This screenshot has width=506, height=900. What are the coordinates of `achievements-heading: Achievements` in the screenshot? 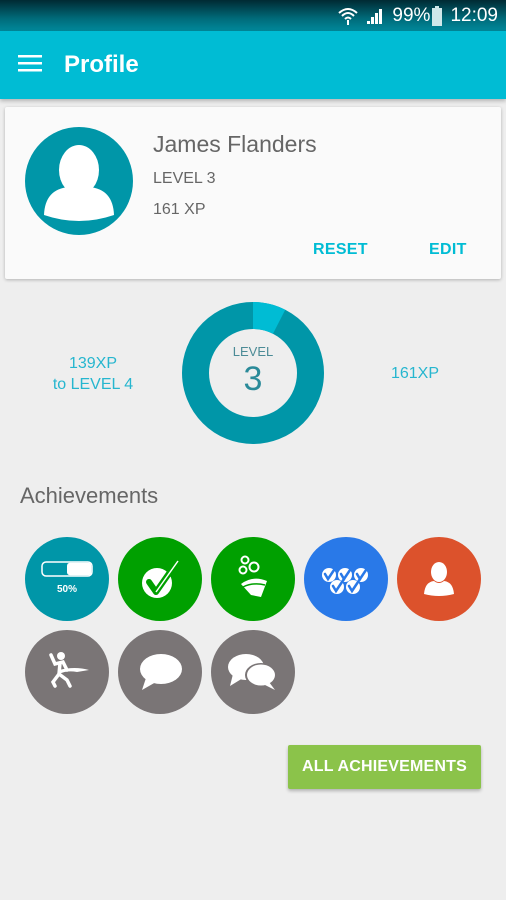 It's located at (89, 495).